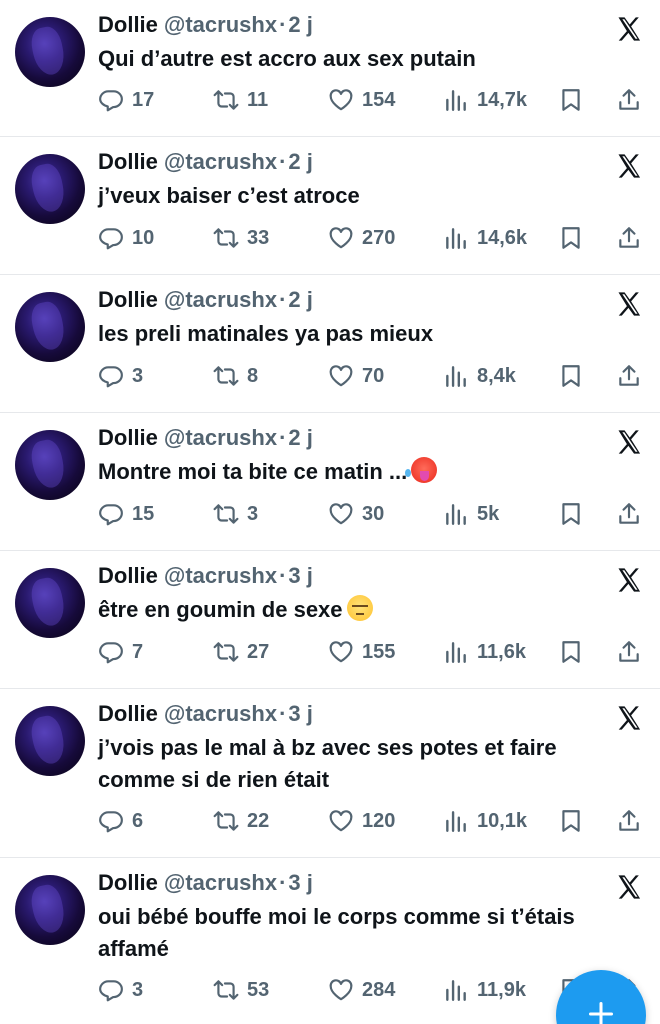 The height and width of the screenshot is (1024, 660). Describe the element at coordinates (485, 100) in the screenshot. I see `views-button: 14,7k` at that location.